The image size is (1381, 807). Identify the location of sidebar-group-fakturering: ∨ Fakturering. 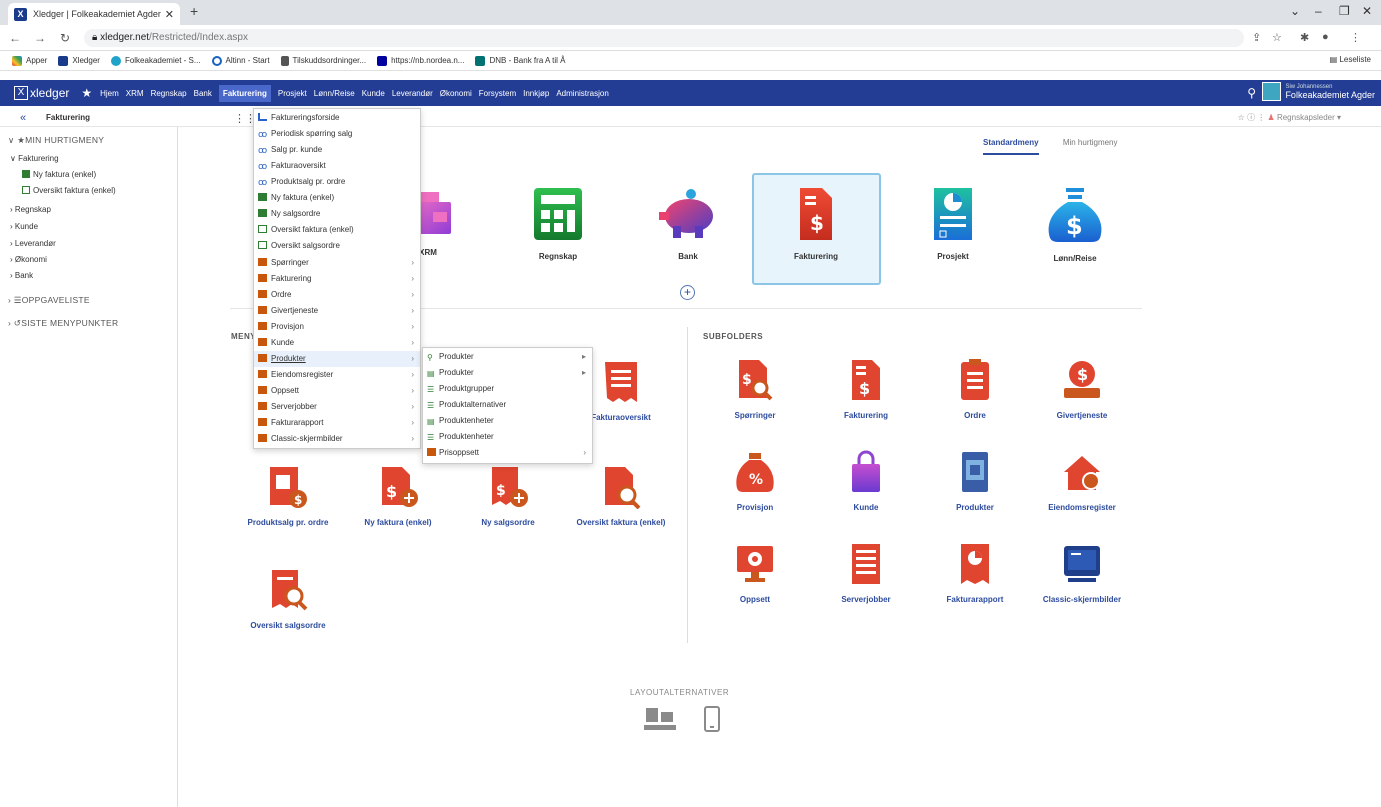
(34, 158).